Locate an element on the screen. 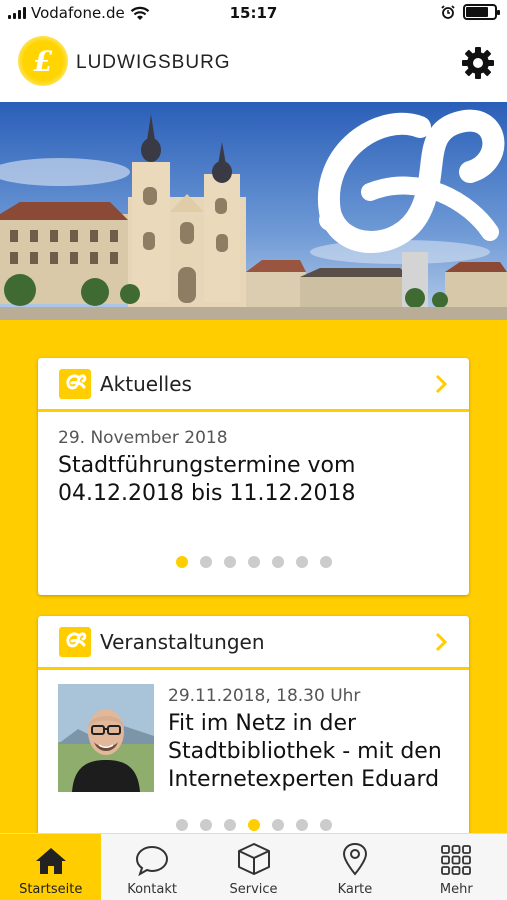 This screenshot has width=507, height=900. tab-bar: Startseite Kontakt Service Karte Mehr is located at coordinates (253, 866).